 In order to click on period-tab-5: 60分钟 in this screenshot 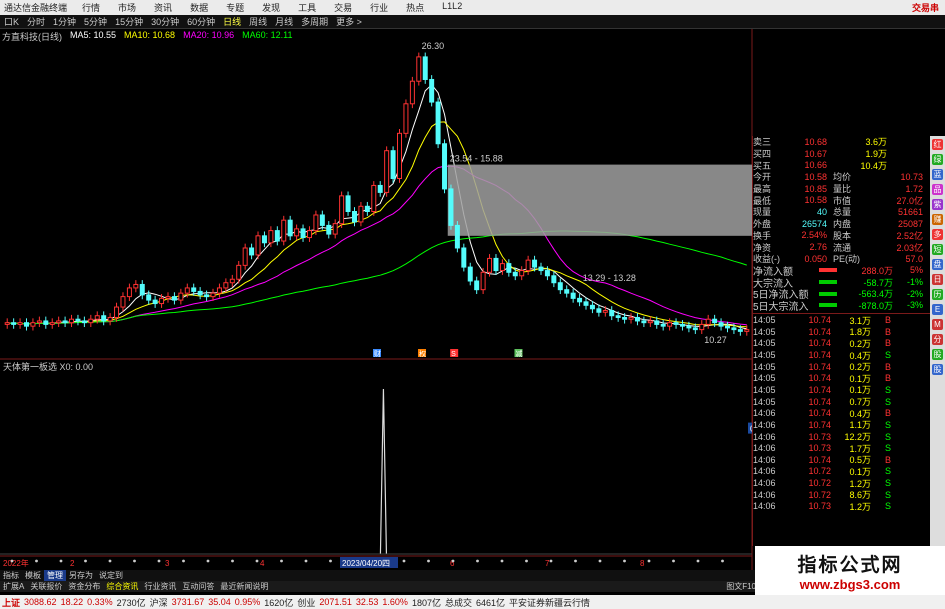, I will do `click(201, 21)`.